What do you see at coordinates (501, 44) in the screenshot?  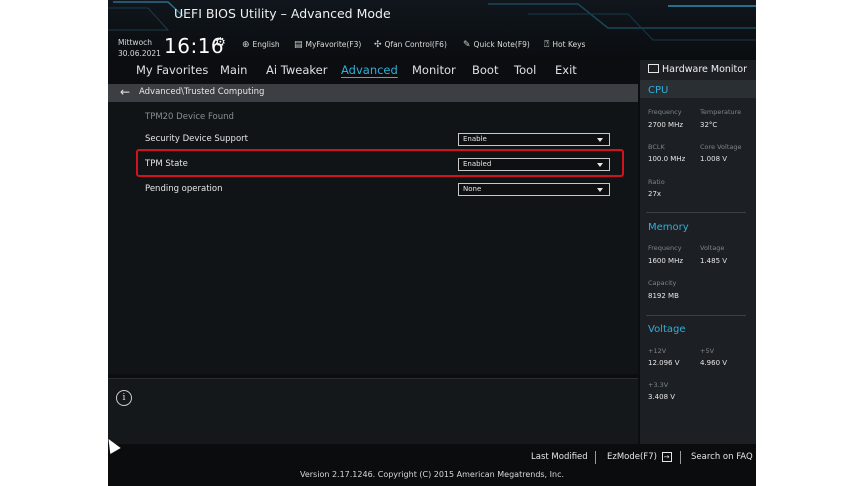 I see `quicknote-label: Quick Note(F9)` at bounding box center [501, 44].